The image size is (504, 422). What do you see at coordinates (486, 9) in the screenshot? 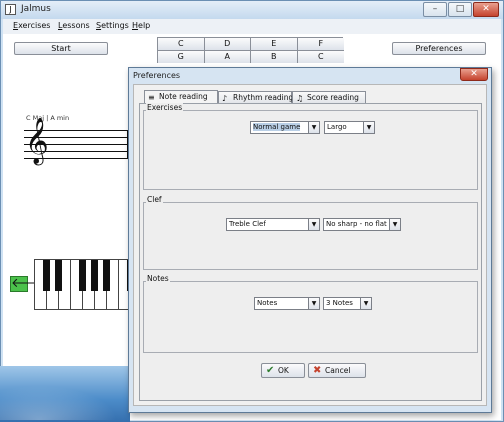
I see `window-close-button: ✕` at bounding box center [486, 9].